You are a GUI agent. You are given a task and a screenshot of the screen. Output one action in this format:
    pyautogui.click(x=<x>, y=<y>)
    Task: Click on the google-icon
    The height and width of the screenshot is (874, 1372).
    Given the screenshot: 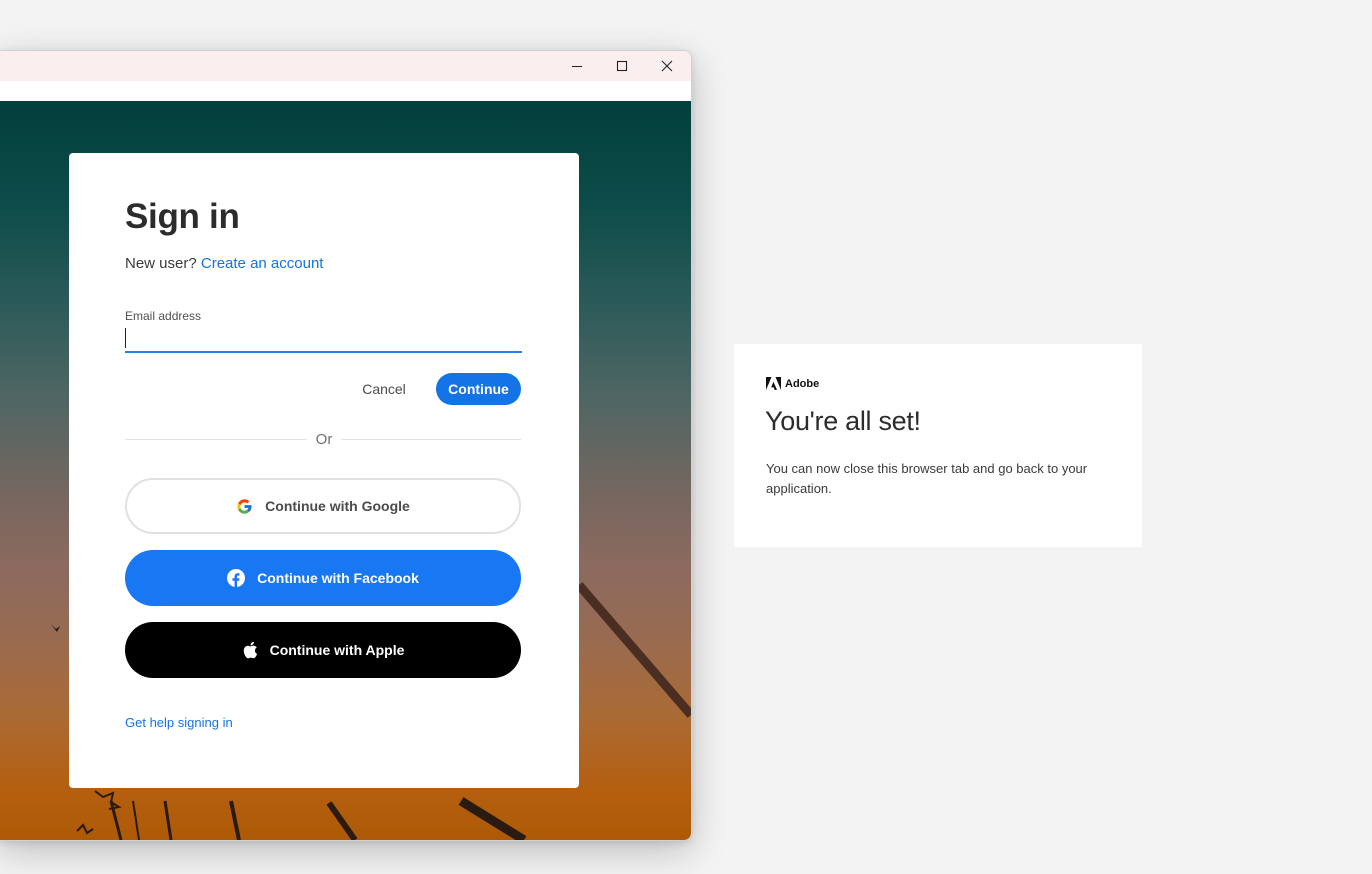 What is the action you would take?
    pyautogui.click(x=244, y=506)
    